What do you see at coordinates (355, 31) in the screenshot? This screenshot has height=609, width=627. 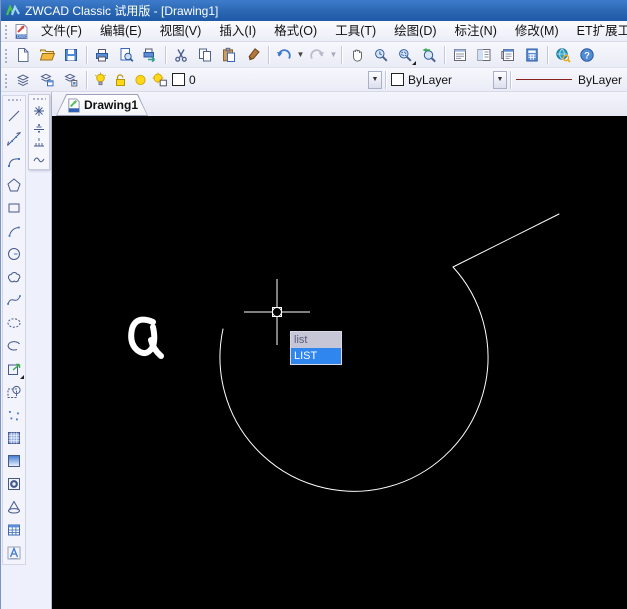 I see `menu-item: 工具(T)` at bounding box center [355, 31].